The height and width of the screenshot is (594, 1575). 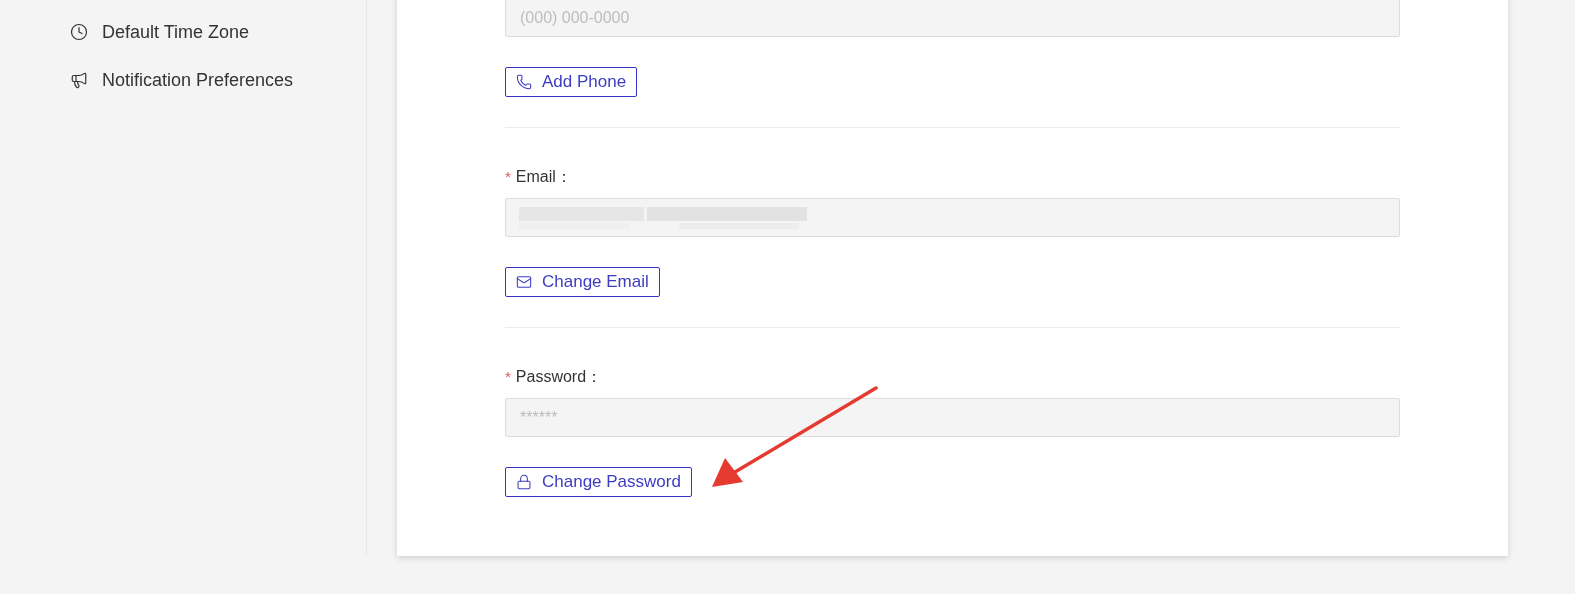 What do you see at coordinates (543, 177) in the screenshot?
I see `field-label: Email：` at bounding box center [543, 177].